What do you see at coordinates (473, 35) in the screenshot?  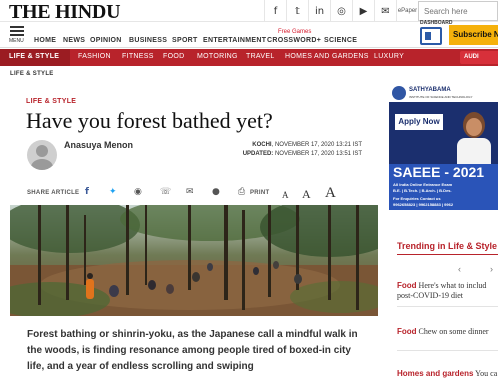 I see `subscribe-button: Subscribe N` at bounding box center [473, 35].